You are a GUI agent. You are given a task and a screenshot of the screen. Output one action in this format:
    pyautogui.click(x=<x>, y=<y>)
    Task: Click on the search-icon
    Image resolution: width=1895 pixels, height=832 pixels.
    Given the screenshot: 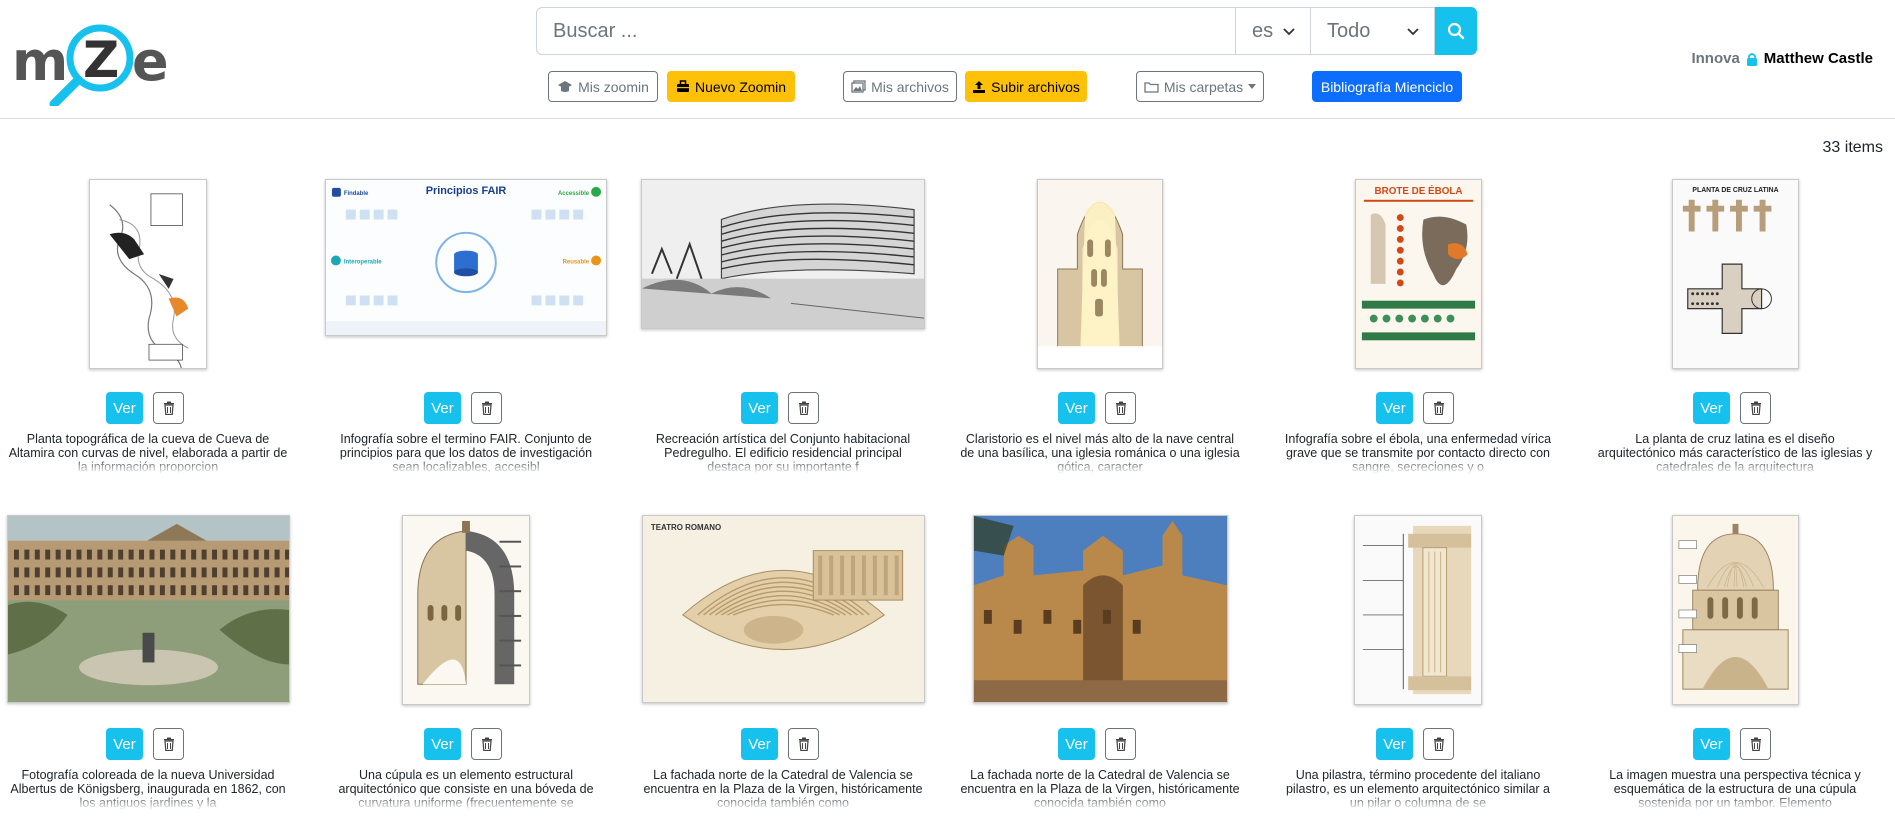 What is the action you would take?
    pyautogui.click(x=1456, y=31)
    